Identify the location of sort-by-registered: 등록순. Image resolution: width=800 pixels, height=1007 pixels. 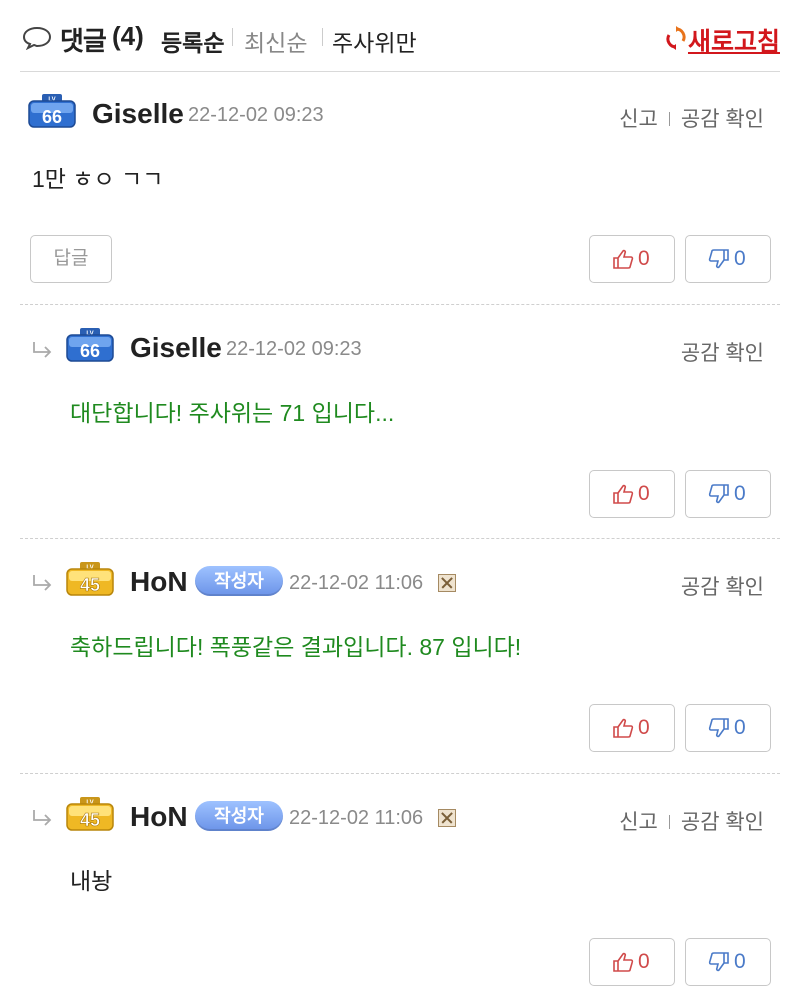
(192, 41).